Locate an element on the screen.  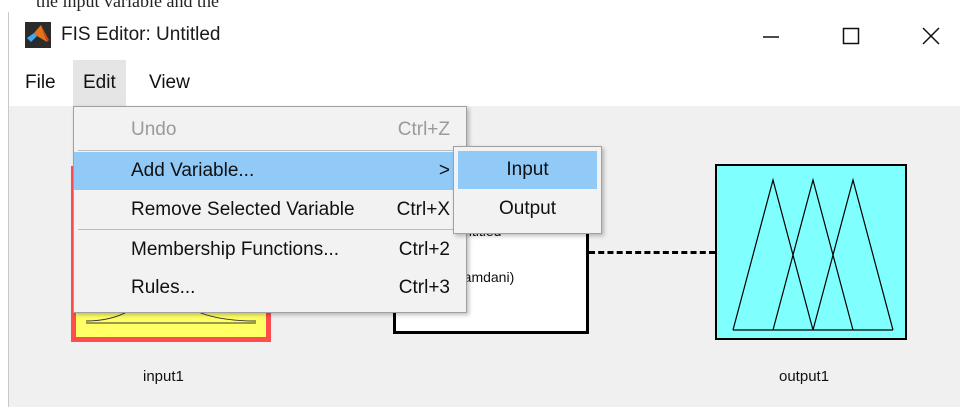
menu-item-membership-functions: Membership Functions... Ctrl+2 is located at coordinates (270, 250).